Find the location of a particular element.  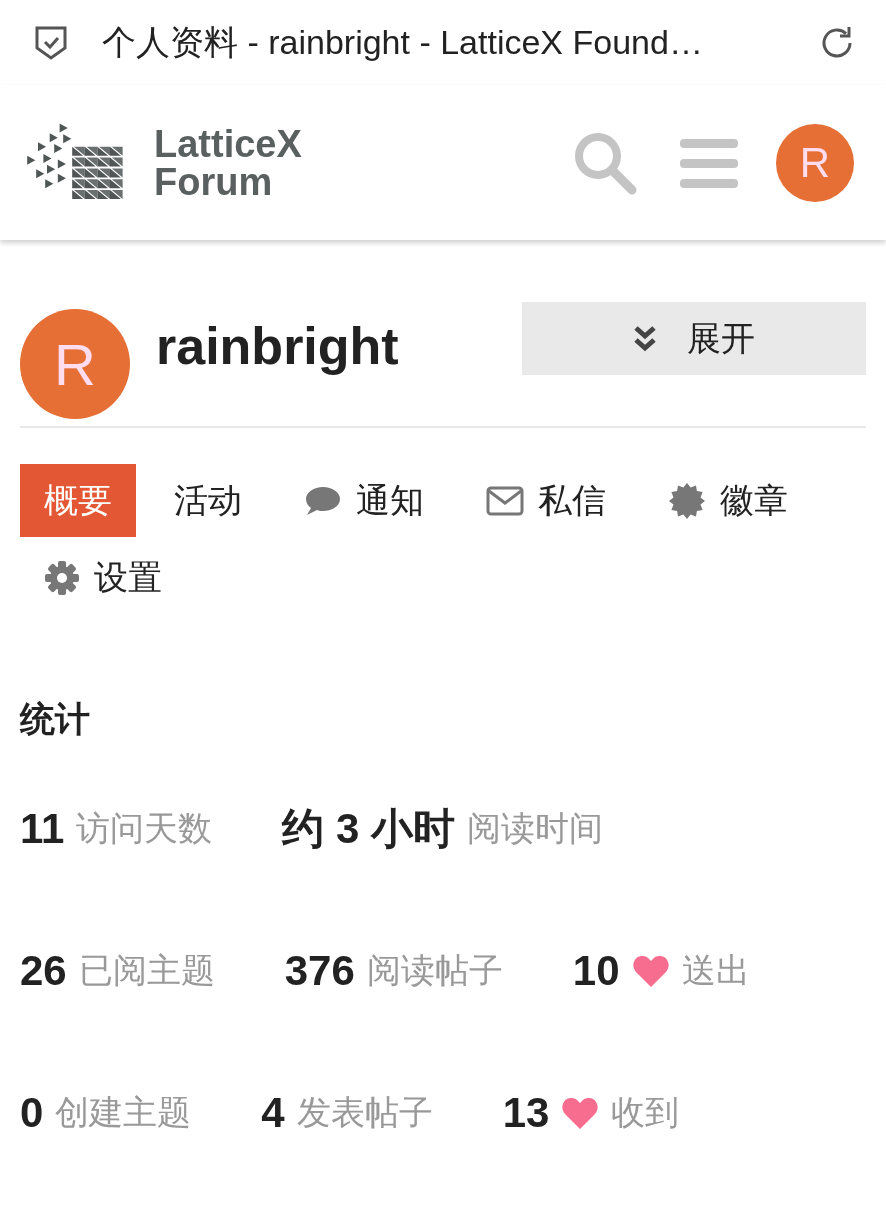

stat-label: 已阅主题 is located at coordinates (146, 970).